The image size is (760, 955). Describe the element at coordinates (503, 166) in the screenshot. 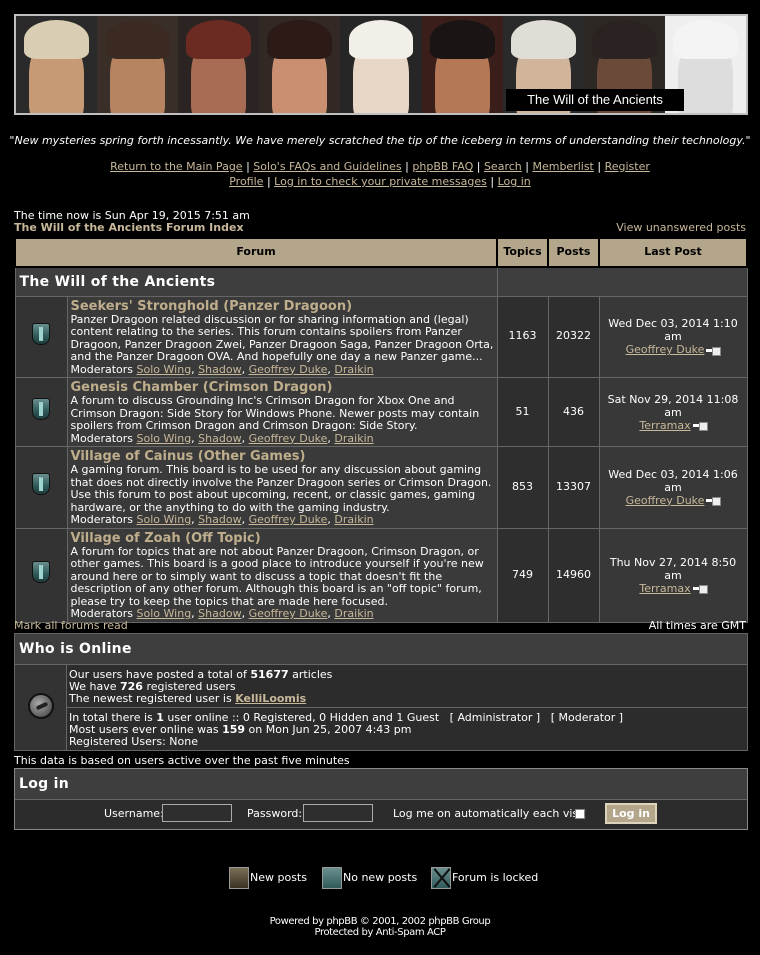

I see `nav-search-link: Search` at that location.